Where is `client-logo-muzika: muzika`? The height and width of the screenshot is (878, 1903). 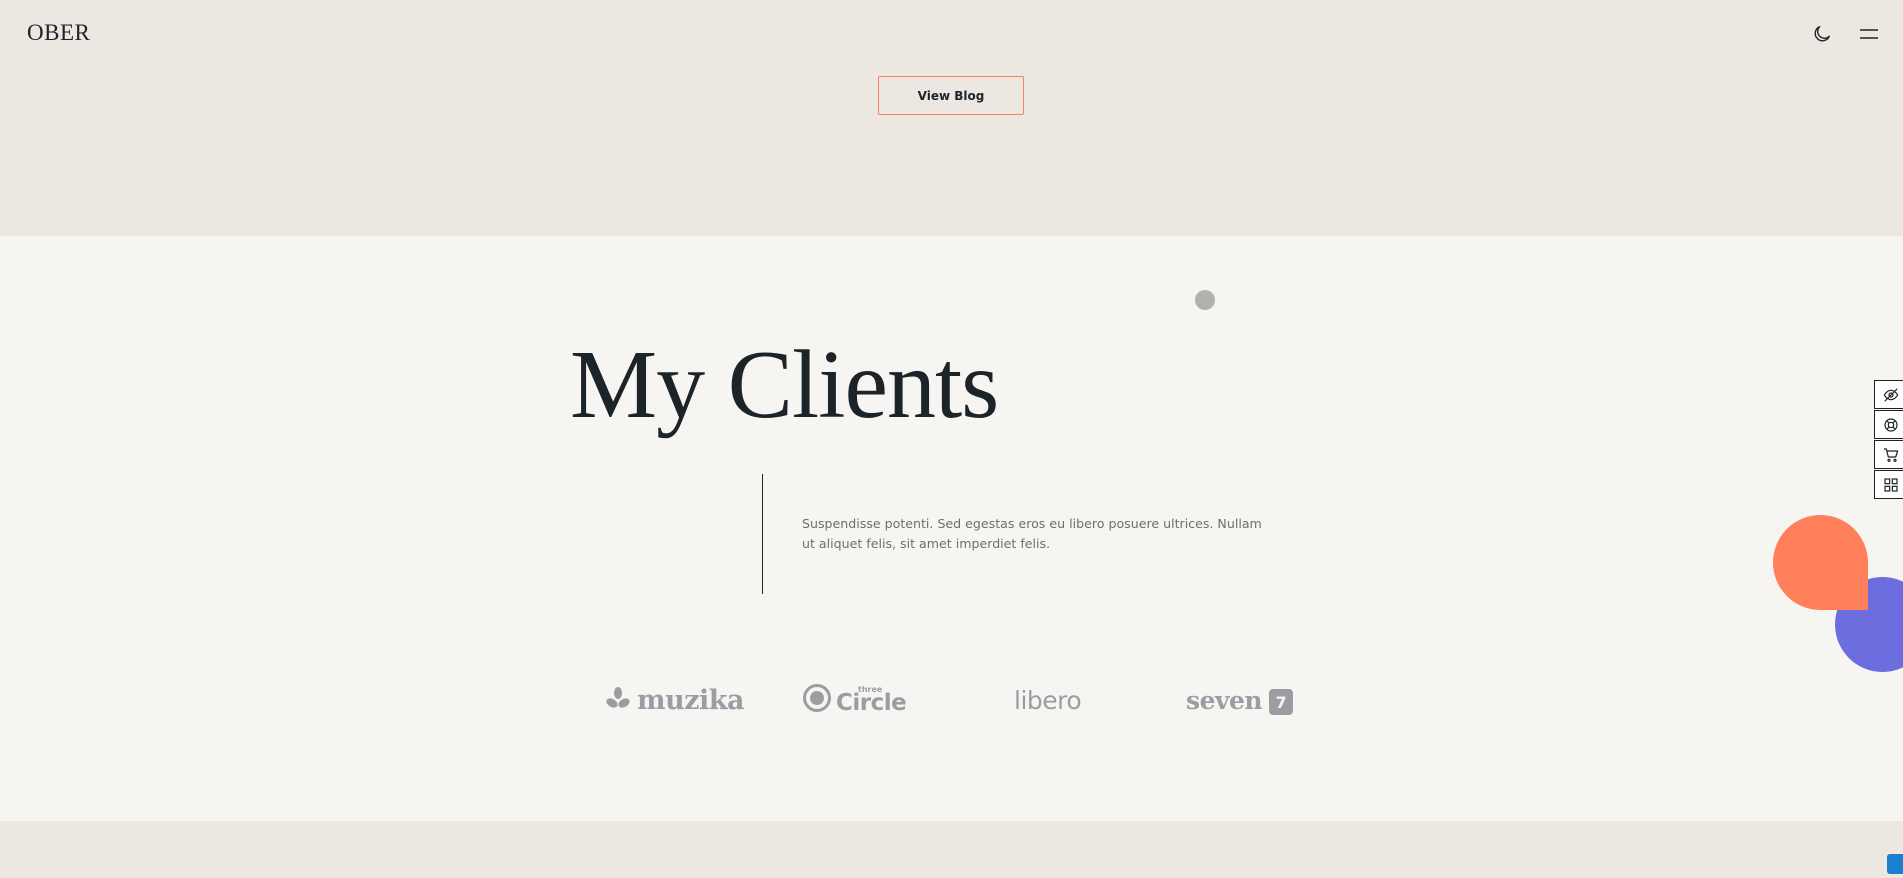
client-logo-muzika: muzika is located at coordinates (675, 700).